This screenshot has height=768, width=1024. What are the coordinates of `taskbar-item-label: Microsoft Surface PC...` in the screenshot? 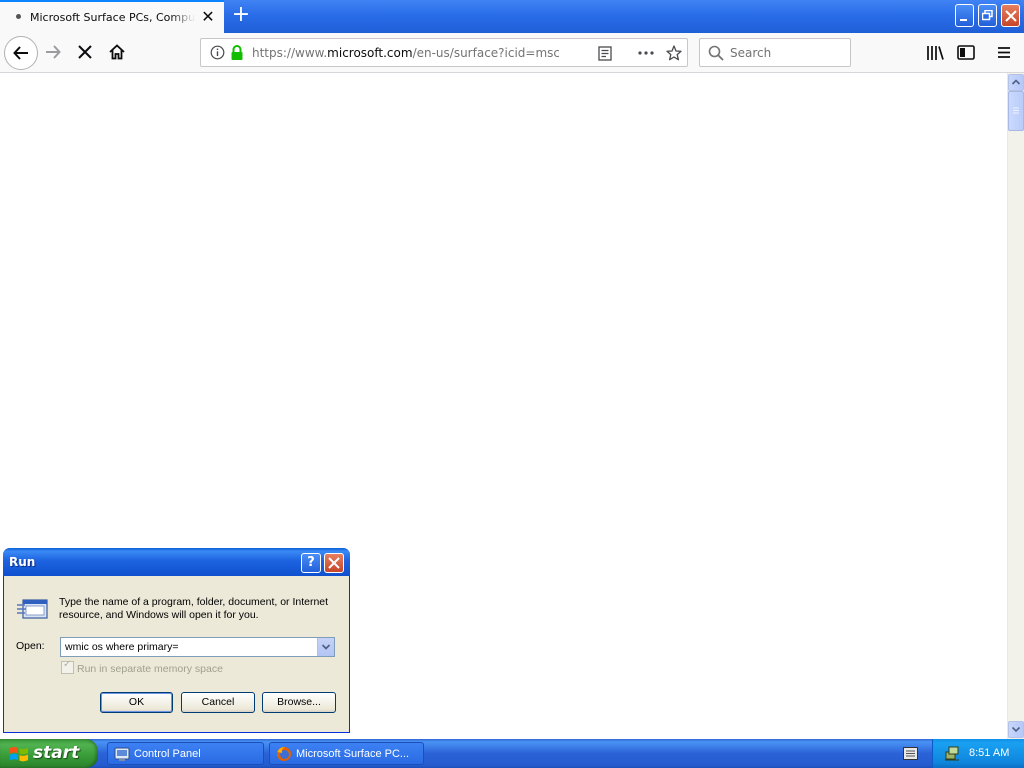 It's located at (353, 754).